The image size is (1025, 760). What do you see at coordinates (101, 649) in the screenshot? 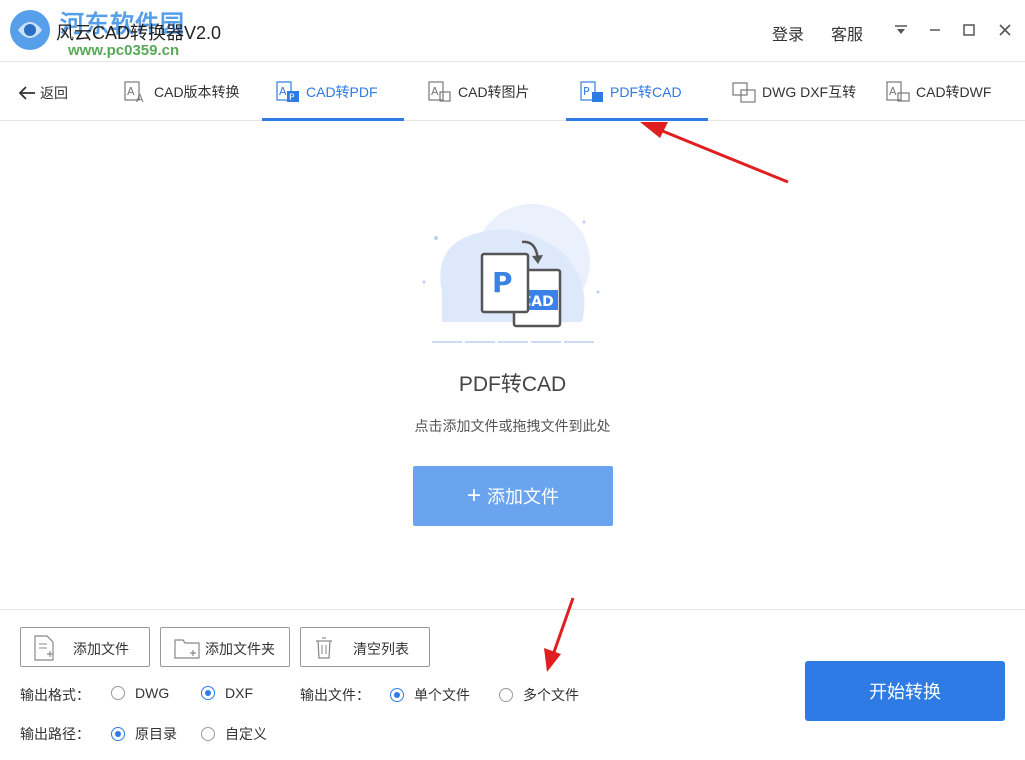
I see `add-file-label: 添加文件` at bounding box center [101, 649].